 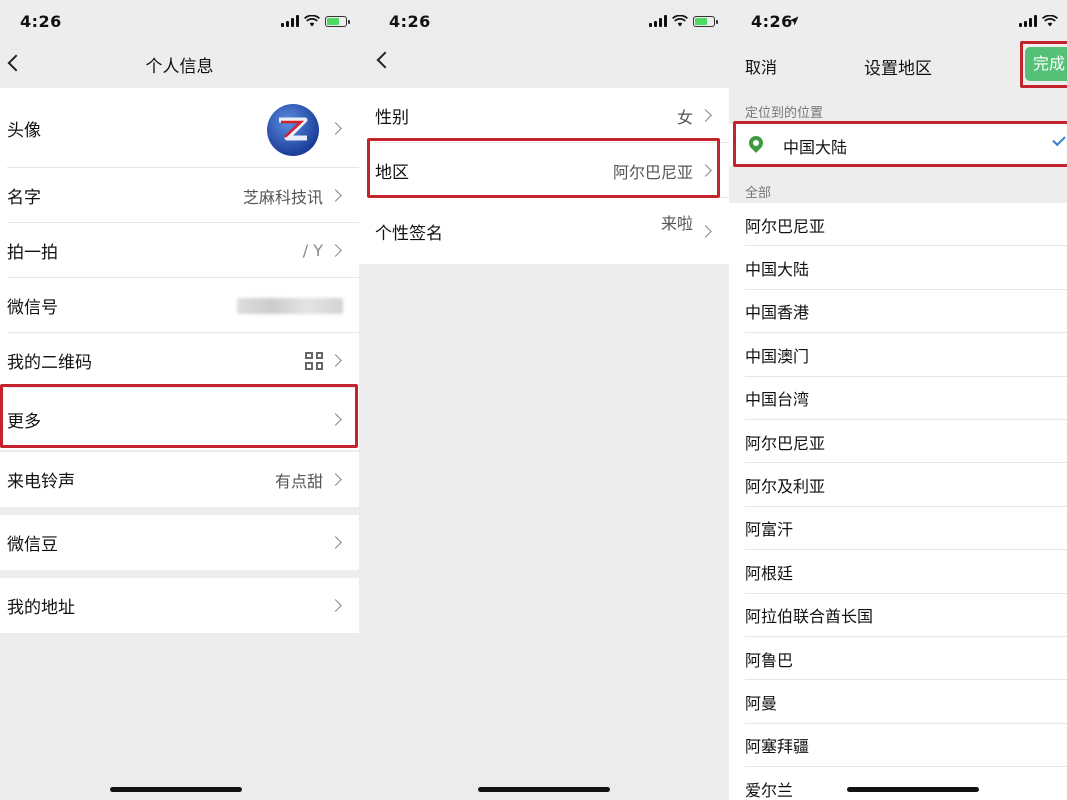 I want to click on row-avatar: 头像, so click(x=179, y=128).